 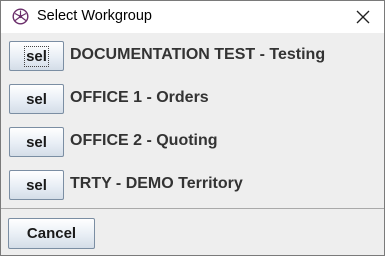 What do you see at coordinates (192, 17) in the screenshot?
I see `title-bar: Select Workgroup` at bounding box center [192, 17].